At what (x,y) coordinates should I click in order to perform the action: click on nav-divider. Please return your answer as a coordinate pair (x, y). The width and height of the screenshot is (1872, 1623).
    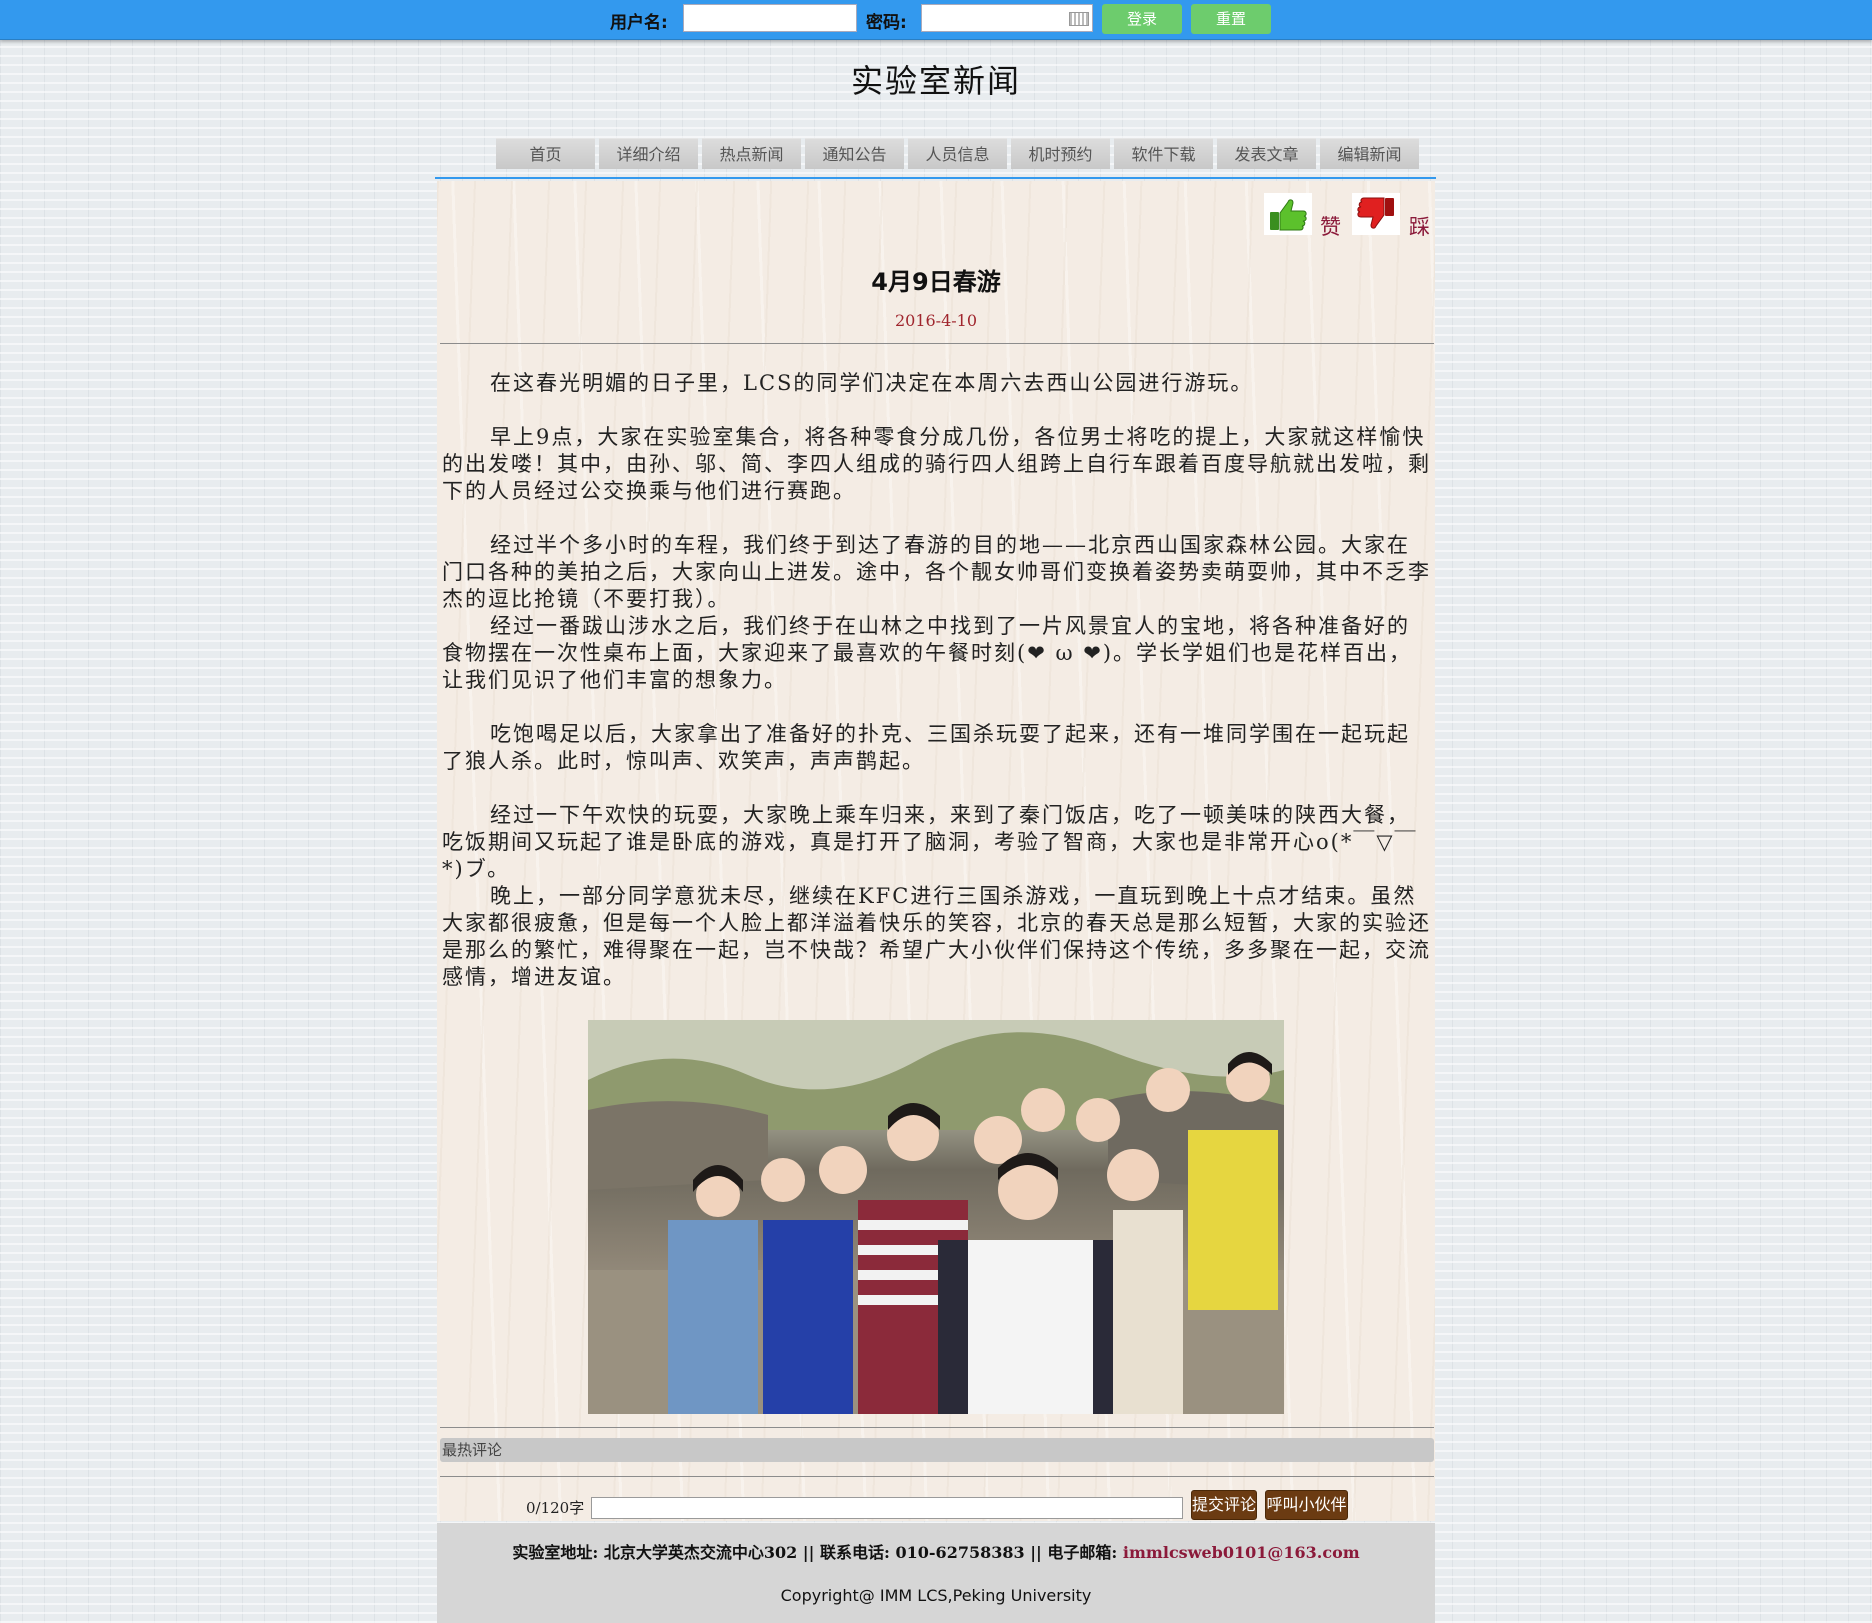
    Looking at the image, I should click on (935, 178).